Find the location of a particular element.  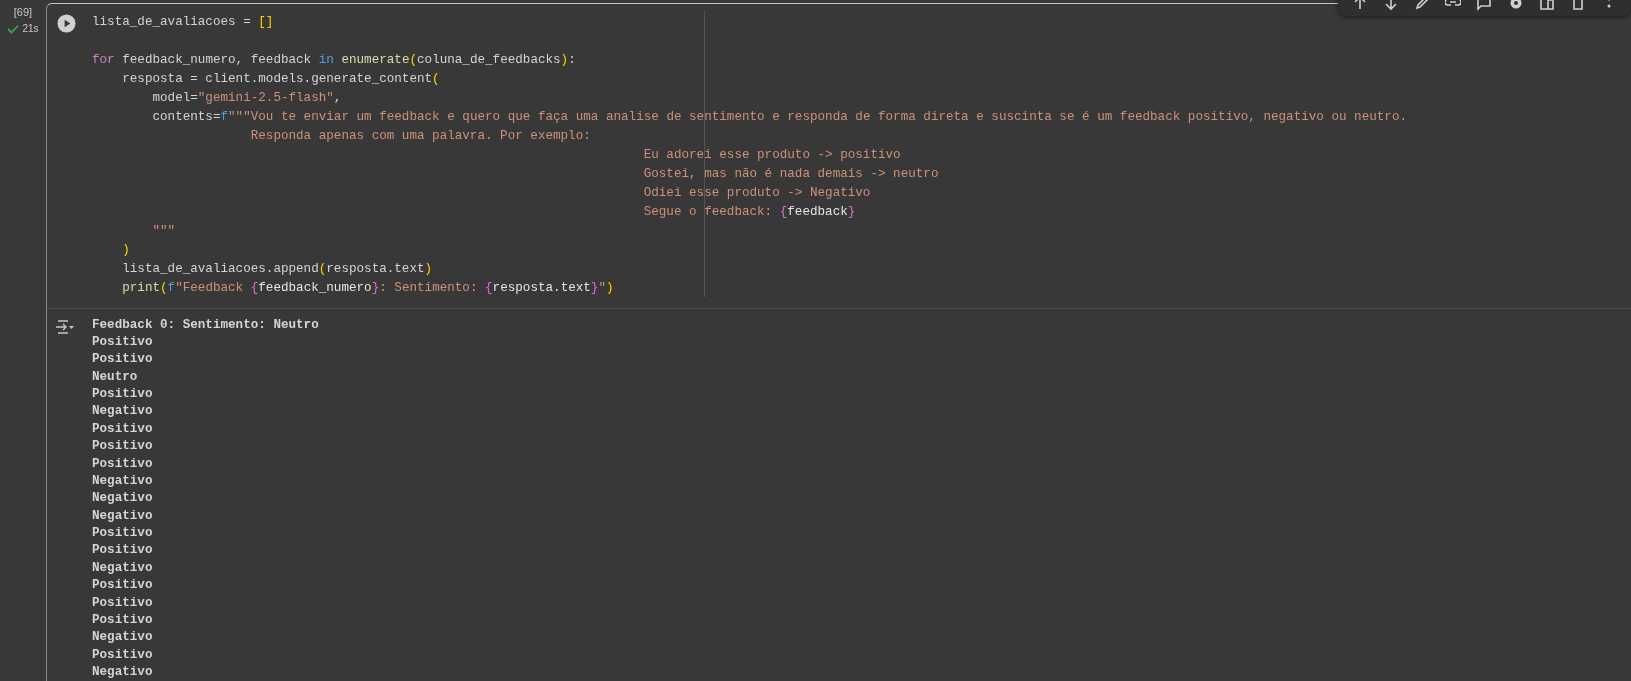

pencil-icon is located at coordinates (1422, 5).